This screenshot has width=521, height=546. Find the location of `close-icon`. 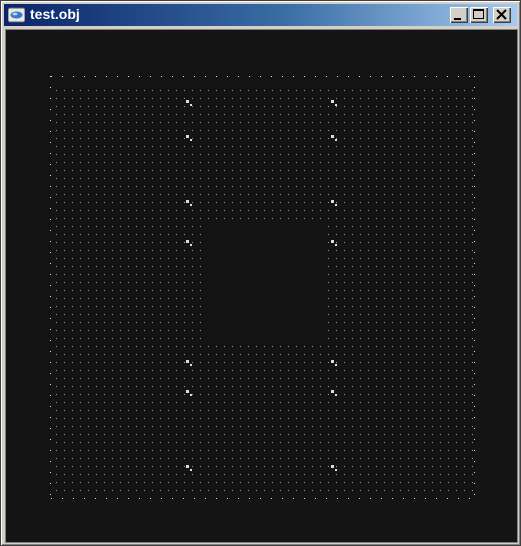

close-icon is located at coordinates (501, 14).